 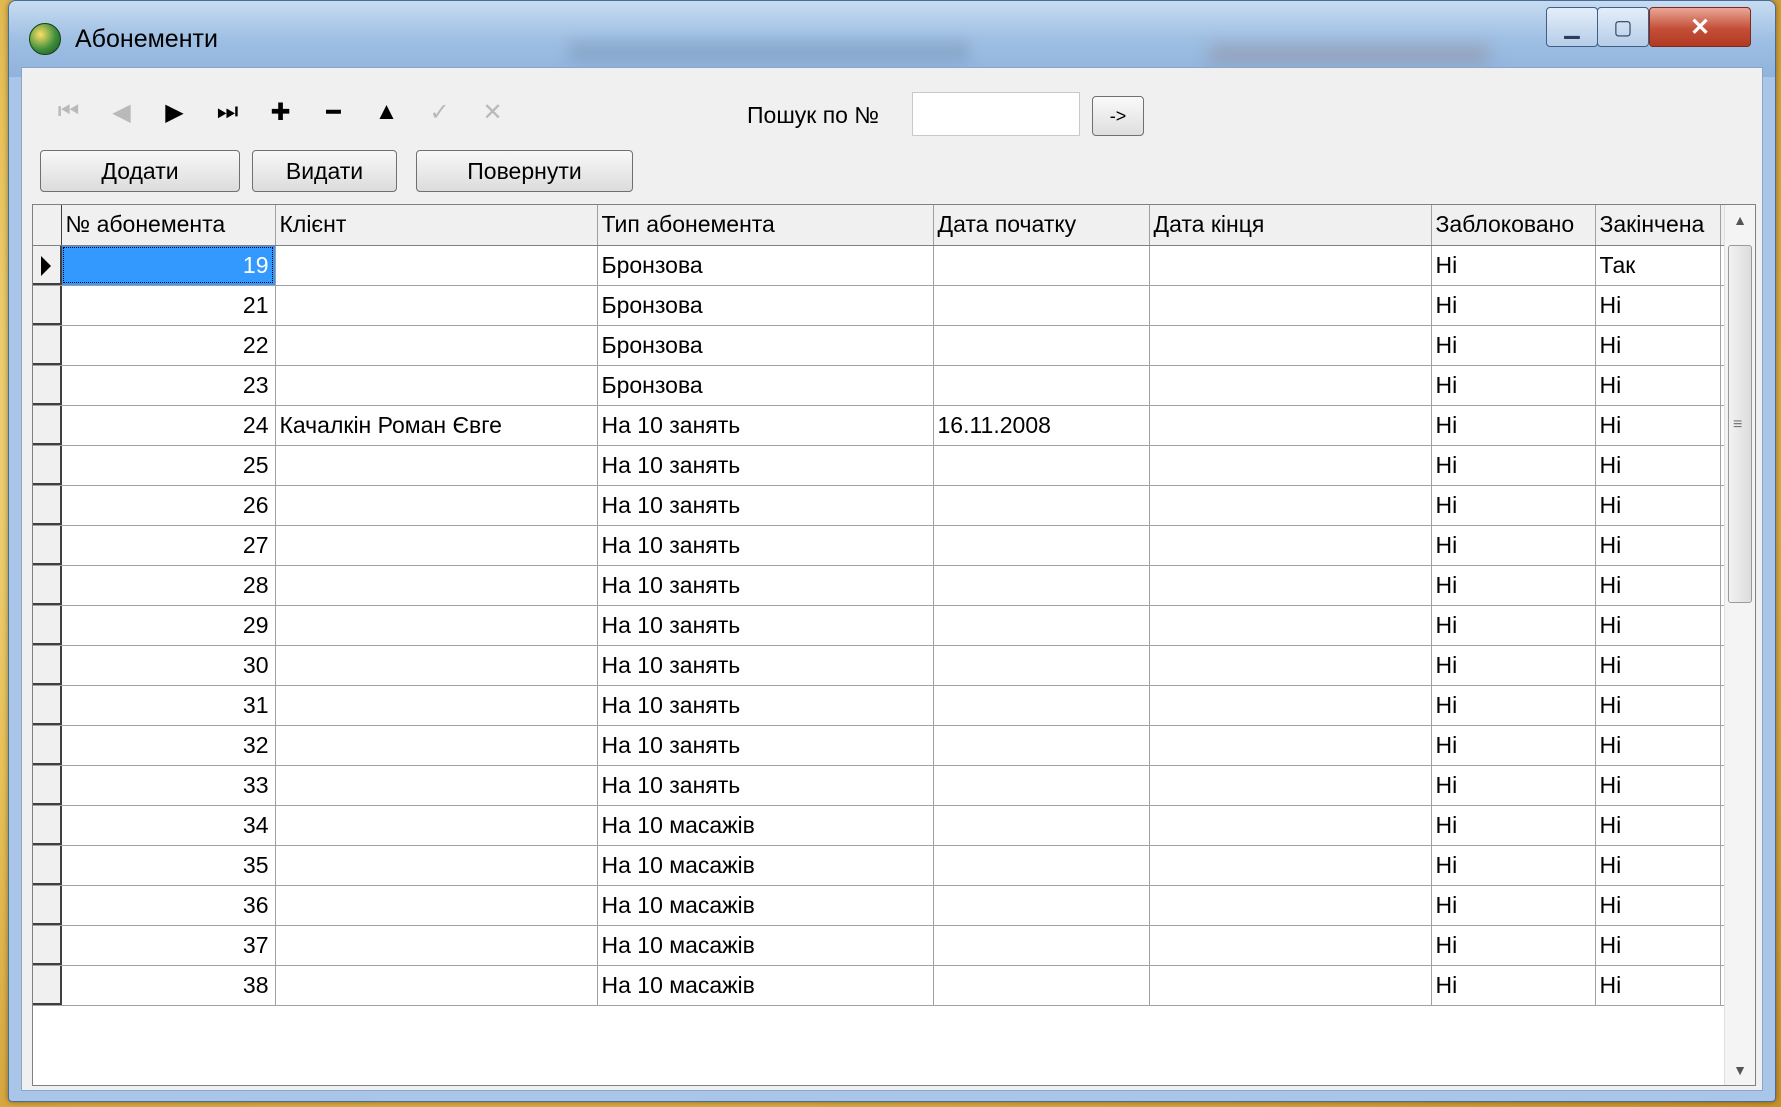 I want to click on table-row: 32 На 10 занять Ні Ні, so click(x=881, y=745).